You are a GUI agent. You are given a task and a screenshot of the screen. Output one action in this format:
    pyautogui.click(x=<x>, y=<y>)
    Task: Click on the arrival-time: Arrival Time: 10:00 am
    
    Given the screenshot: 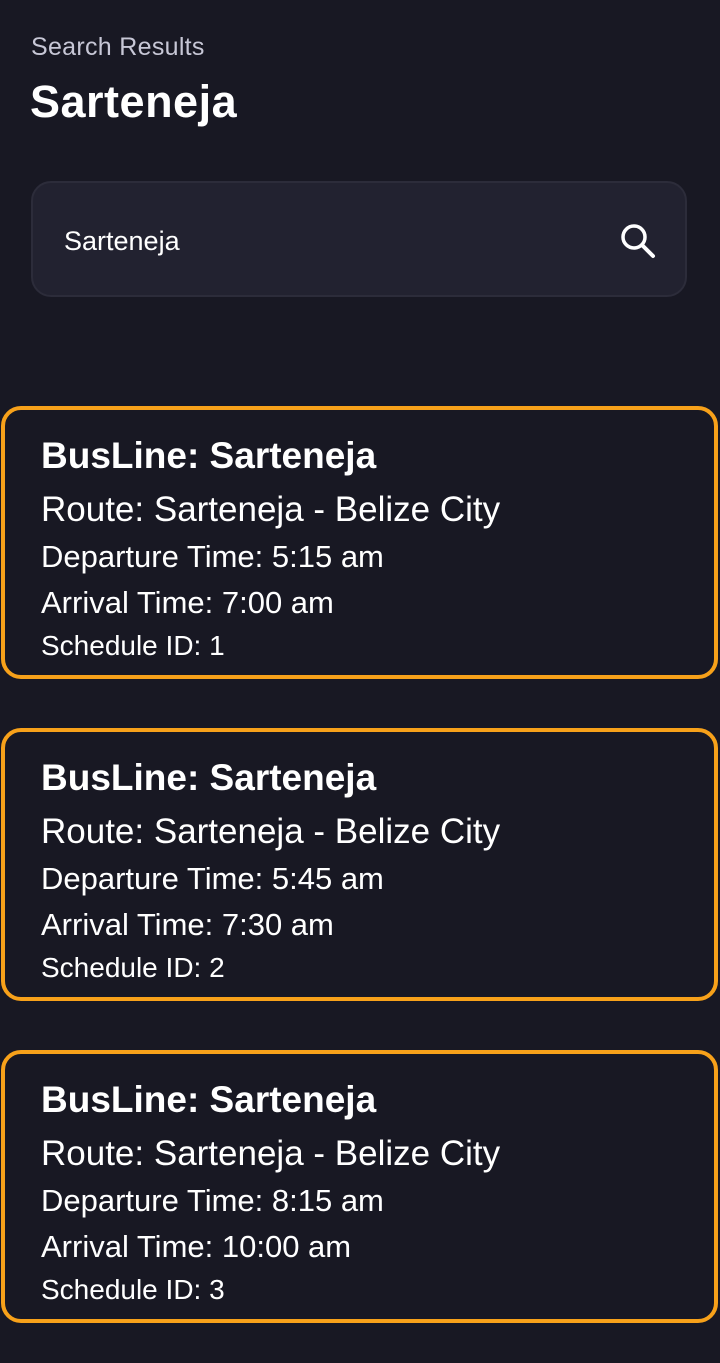 What is the action you would take?
    pyautogui.click(x=196, y=1246)
    